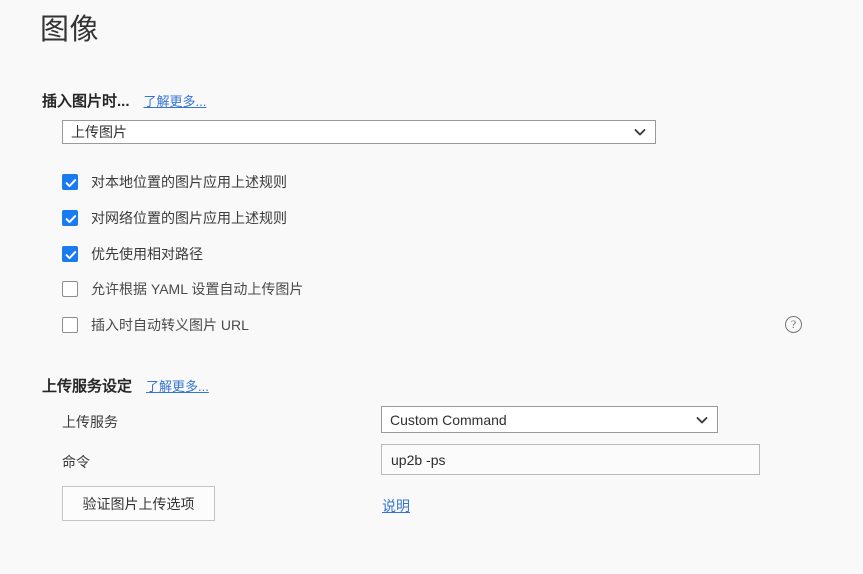 This screenshot has height=574, width=863. Describe the element at coordinates (138, 503) in the screenshot. I see `verify-upload-options-button: 验证图片上传选项` at that location.